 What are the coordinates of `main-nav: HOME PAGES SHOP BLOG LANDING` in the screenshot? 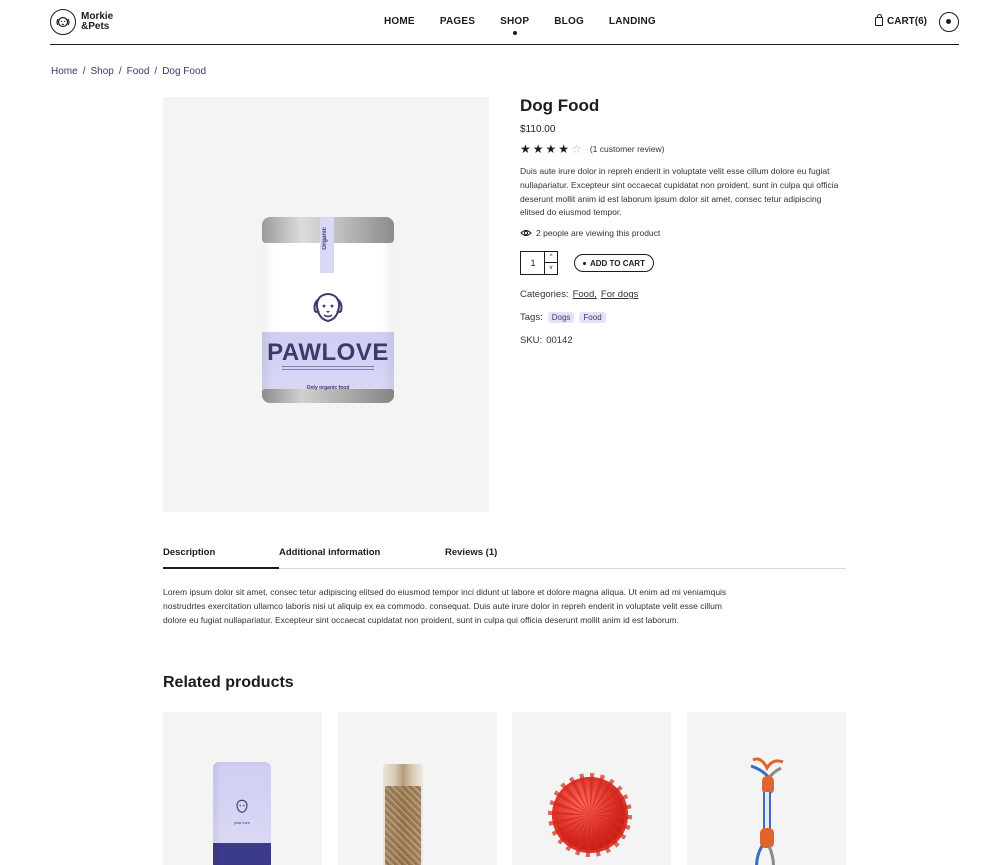 It's located at (532, 25).